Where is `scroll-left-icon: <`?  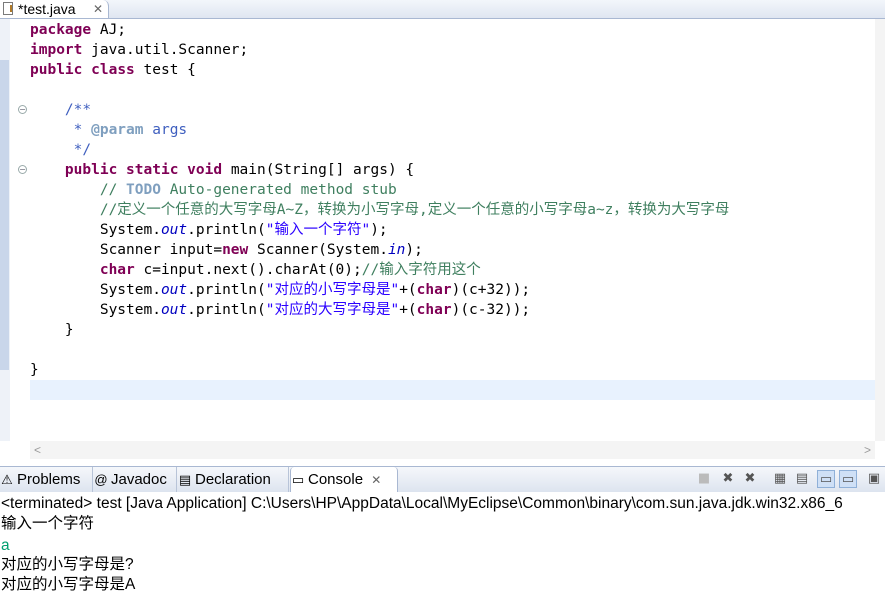 scroll-left-icon: < is located at coordinates (37, 450).